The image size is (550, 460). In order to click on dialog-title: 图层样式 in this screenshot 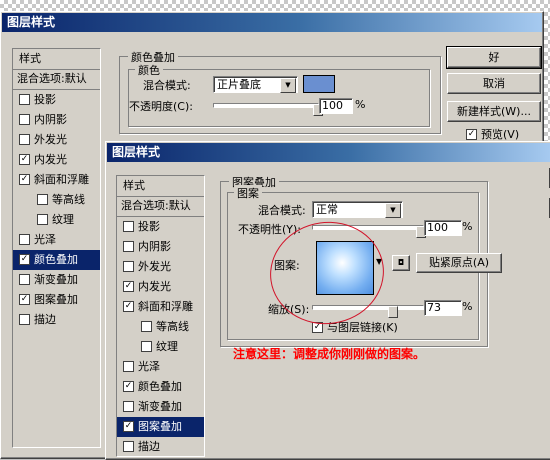, I will do `click(328, 152)`.